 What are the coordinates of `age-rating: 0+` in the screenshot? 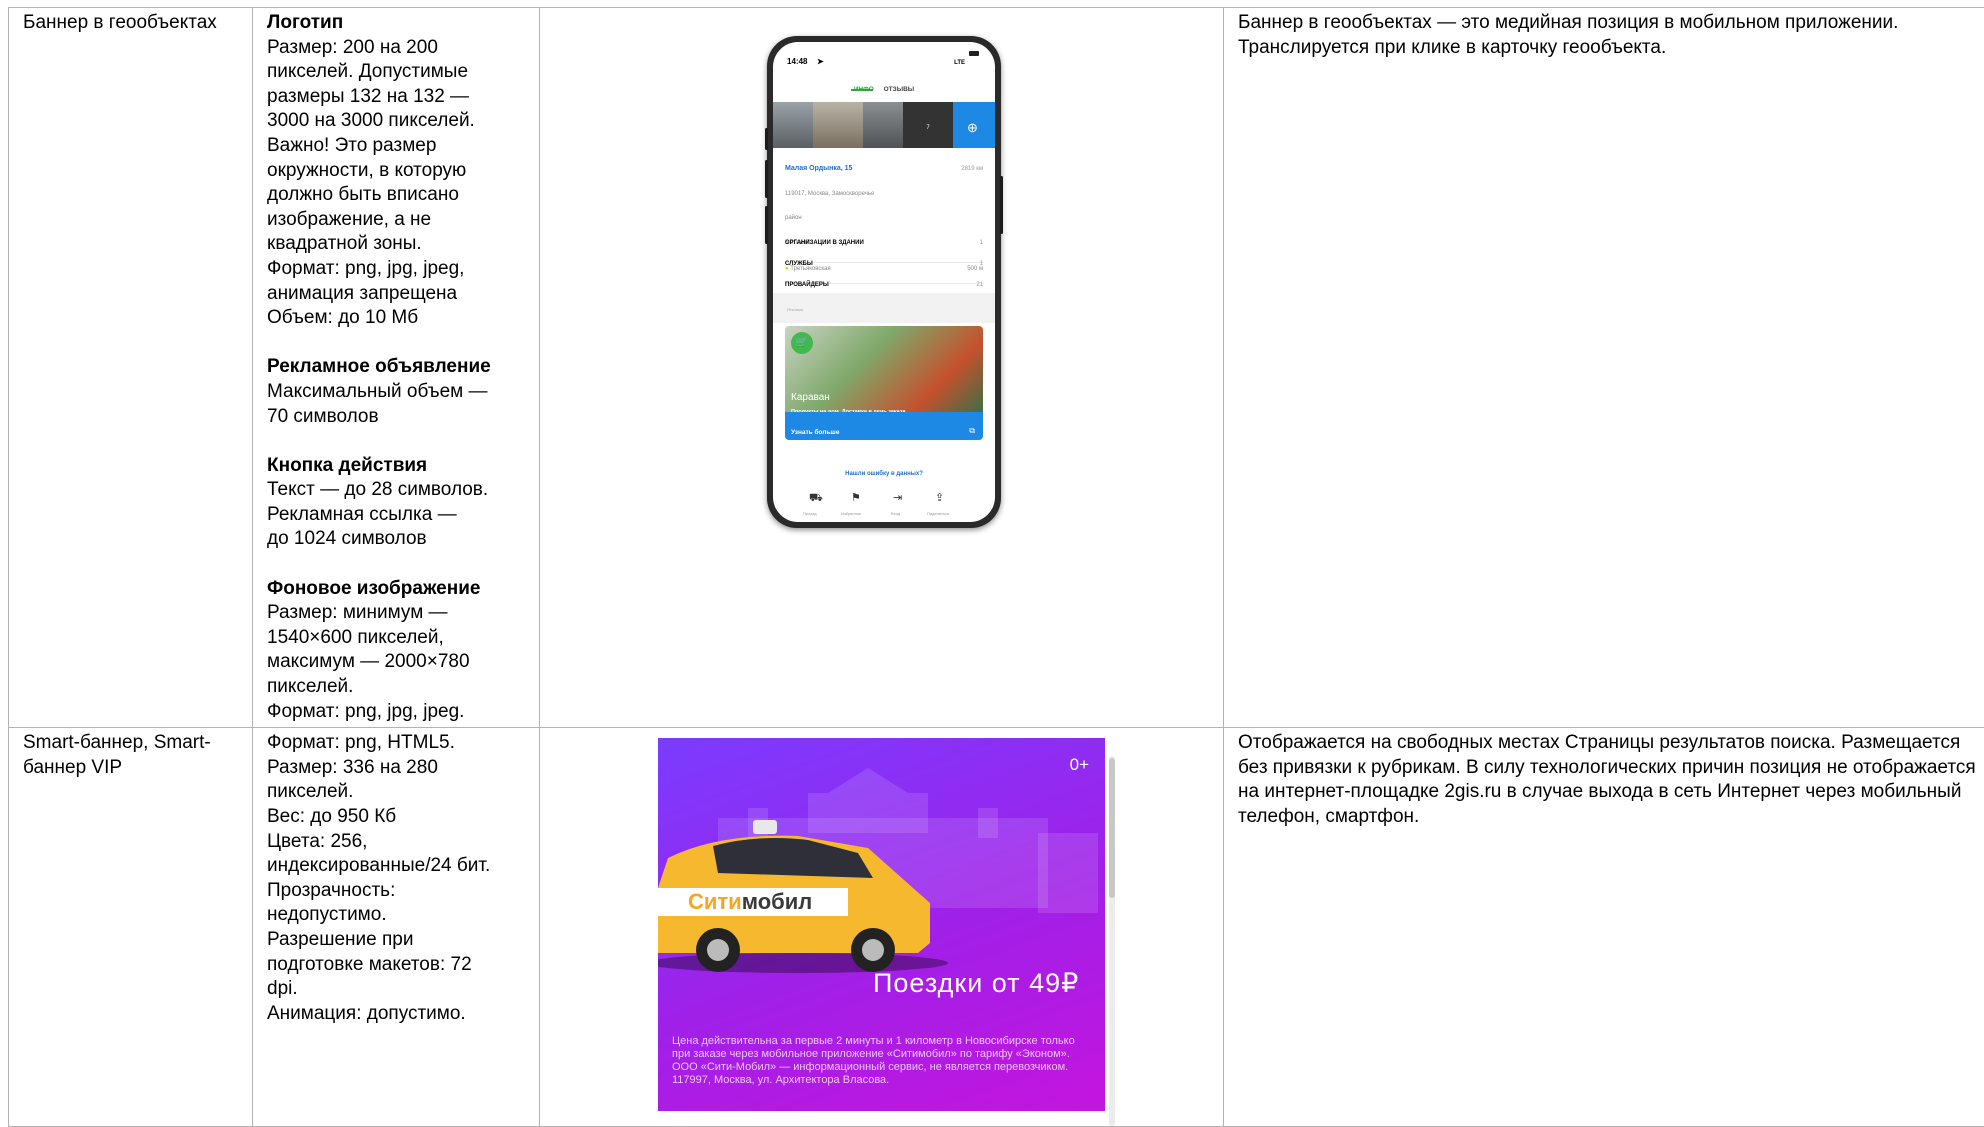 It's located at (1079, 765).